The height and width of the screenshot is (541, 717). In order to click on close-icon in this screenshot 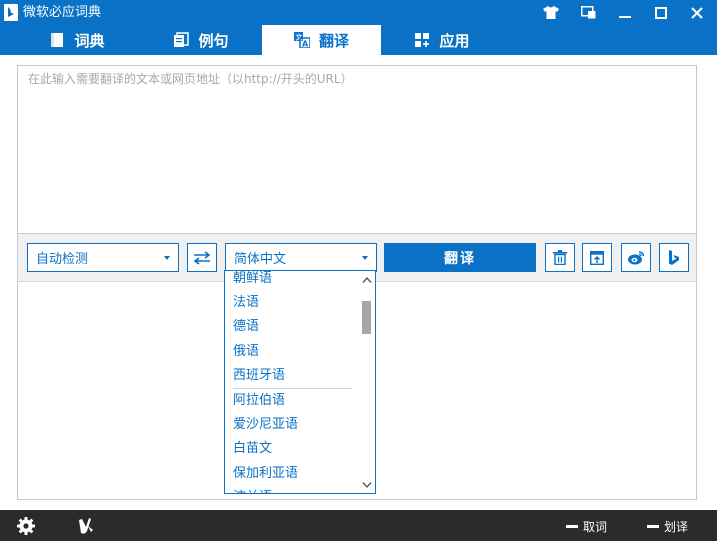, I will do `click(697, 12)`.